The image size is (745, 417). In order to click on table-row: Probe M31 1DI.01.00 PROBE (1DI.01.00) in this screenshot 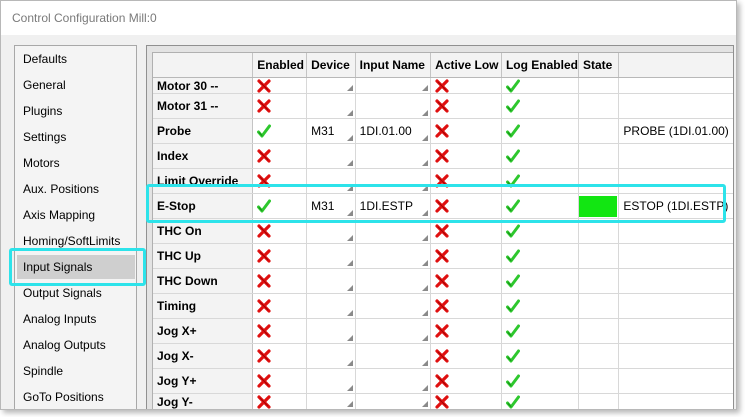, I will do `click(443, 131)`.